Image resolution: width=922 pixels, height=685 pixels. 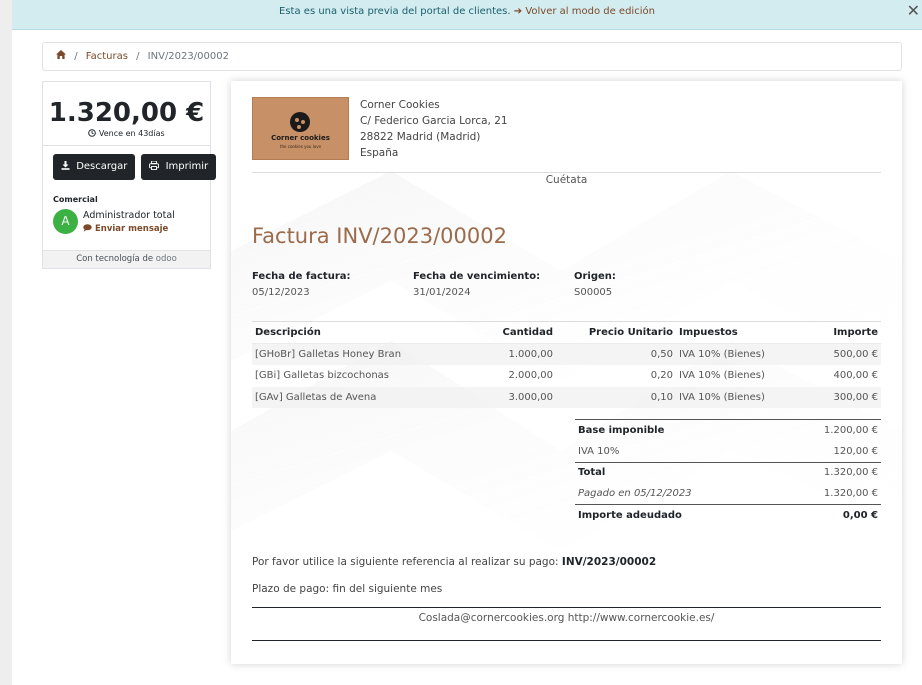 I want to click on amount-due-value: 0,00 €, so click(x=829, y=515).